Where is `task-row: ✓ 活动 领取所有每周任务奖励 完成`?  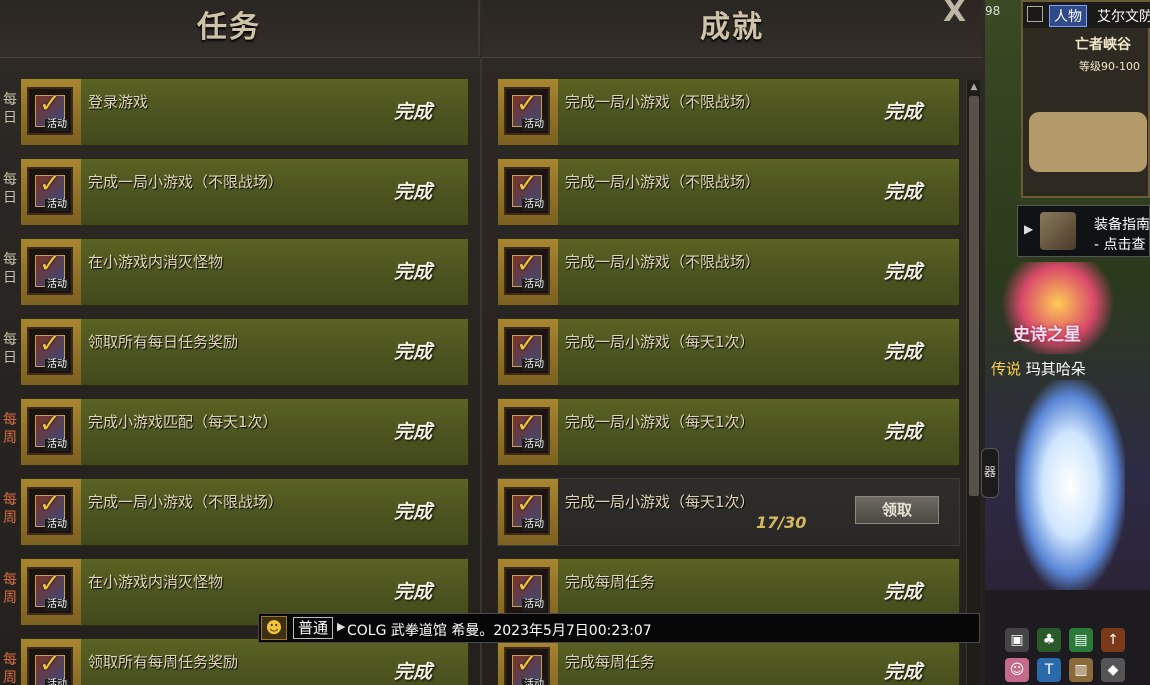 task-row: ✓ 活动 领取所有每周任务奖励 完成 is located at coordinates (244, 661).